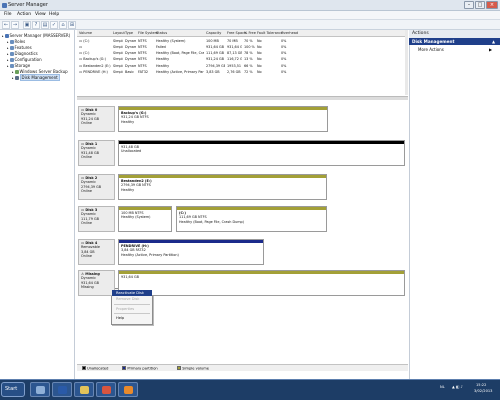  Describe the element at coordinates (89, 210) in the screenshot. I see `disk-name: ▭ Disk 3` at that location.